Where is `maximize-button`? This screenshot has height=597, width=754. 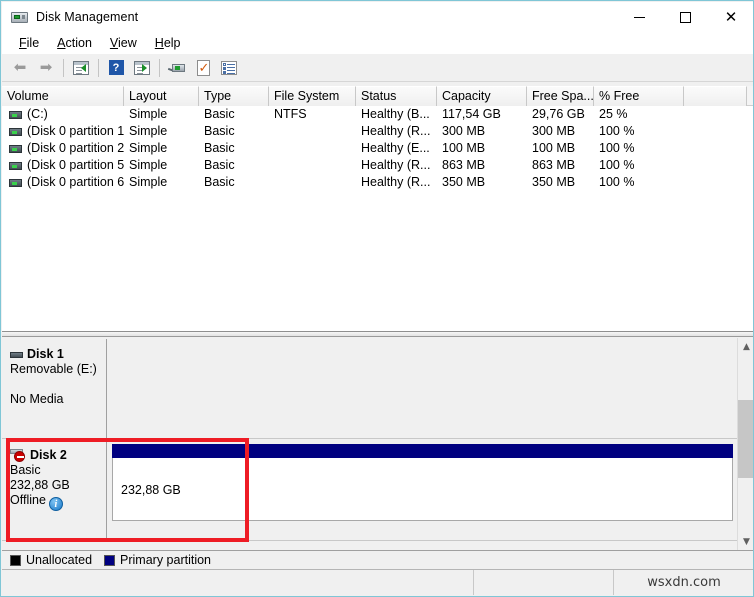 maximize-button is located at coordinates (685, 17).